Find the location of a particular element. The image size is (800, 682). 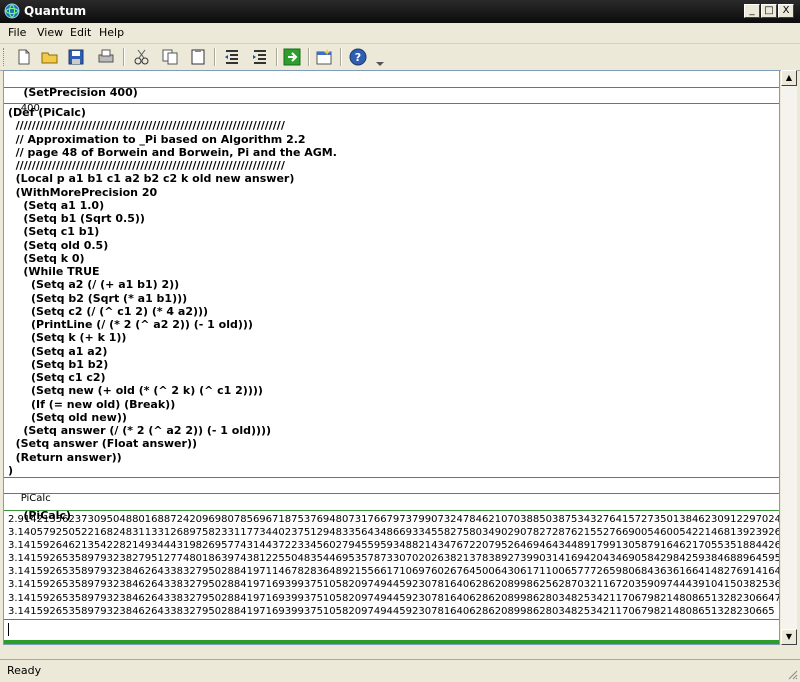

code-line: (Setq a1 1.0) is located at coordinates (56, 205).